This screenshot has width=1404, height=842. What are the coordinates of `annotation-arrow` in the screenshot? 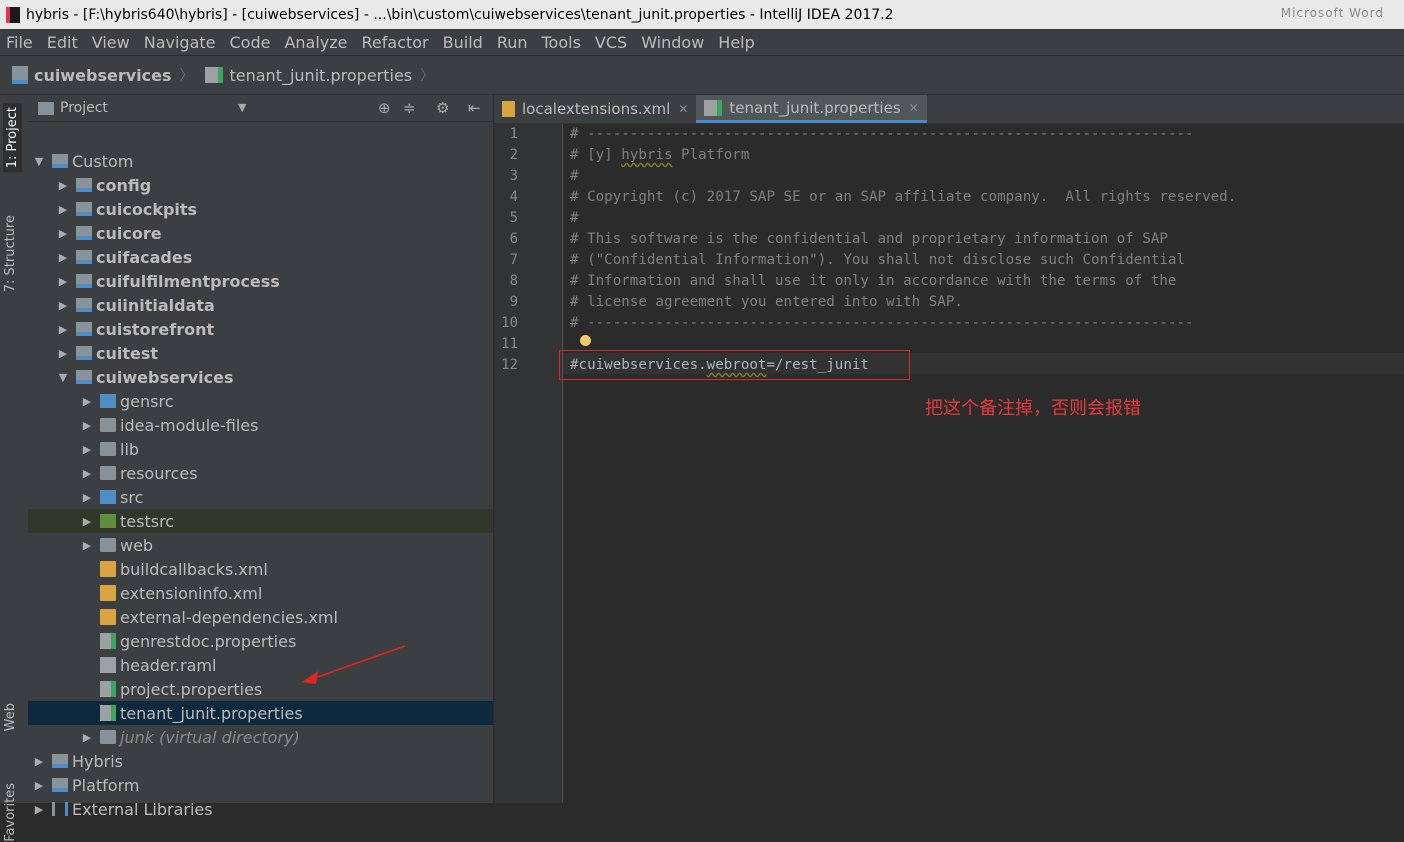 It's located at (354, 664).